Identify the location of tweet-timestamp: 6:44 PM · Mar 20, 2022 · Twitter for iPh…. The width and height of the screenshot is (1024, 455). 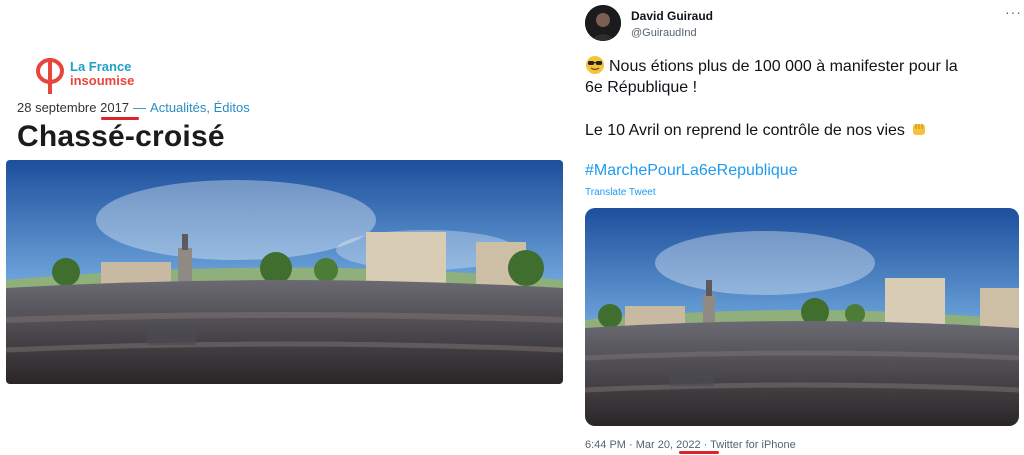
(690, 445).